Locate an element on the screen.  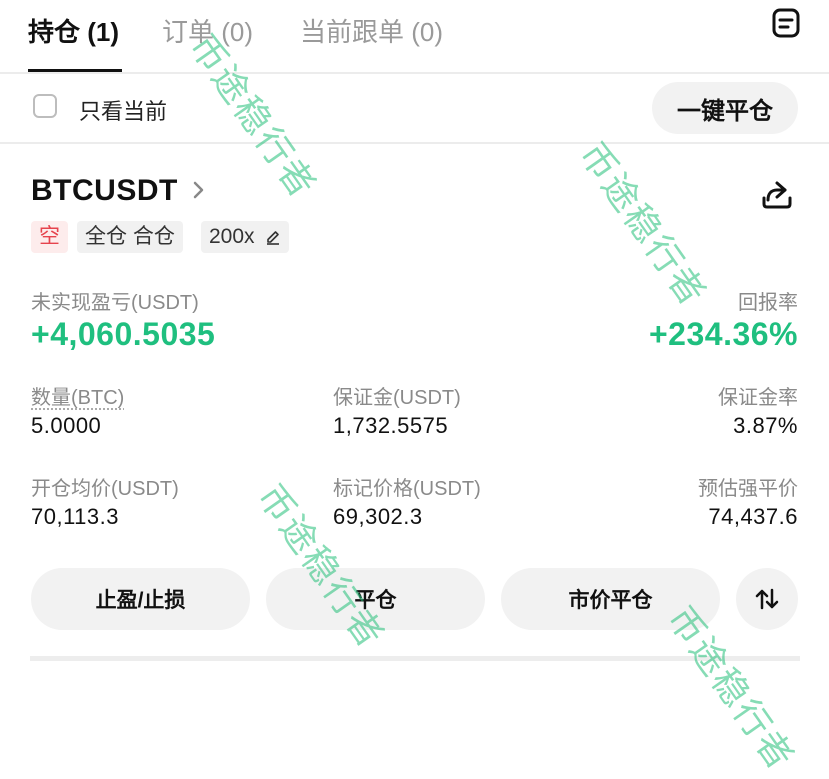
filter-row: 只看当前 一键平仓 is located at coordinates (414, 109).